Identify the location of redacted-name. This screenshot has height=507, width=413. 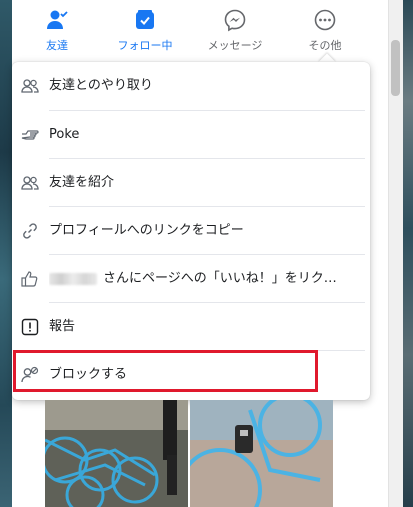
(73, 278).